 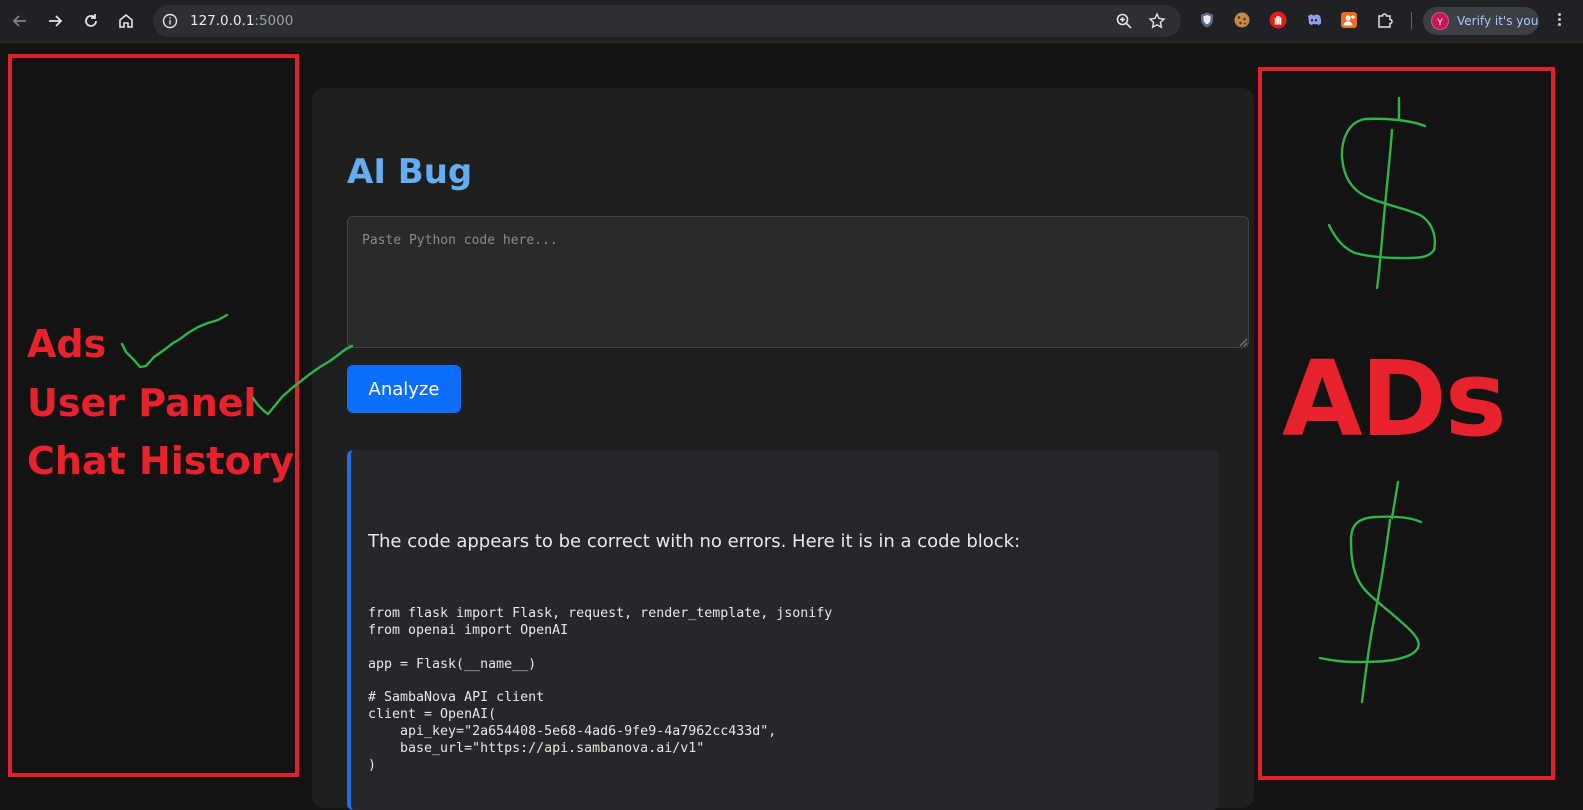 I want to click on site-info-icon, so click(x=170, y=21).